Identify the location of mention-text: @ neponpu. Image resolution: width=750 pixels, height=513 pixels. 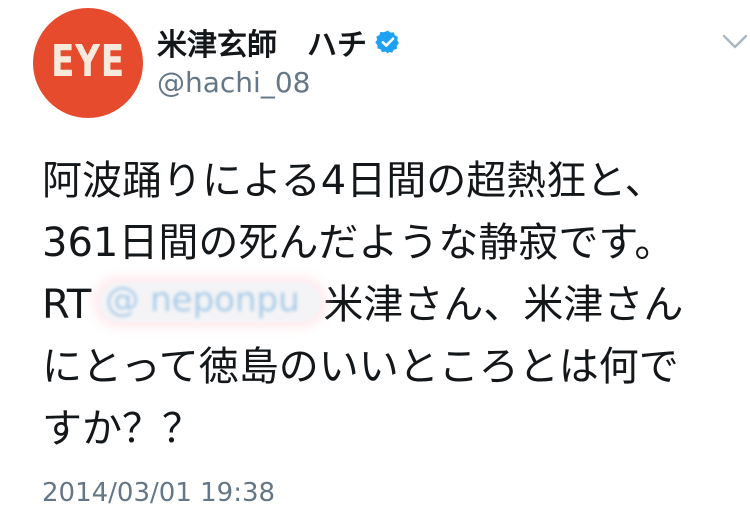
(202, 300).